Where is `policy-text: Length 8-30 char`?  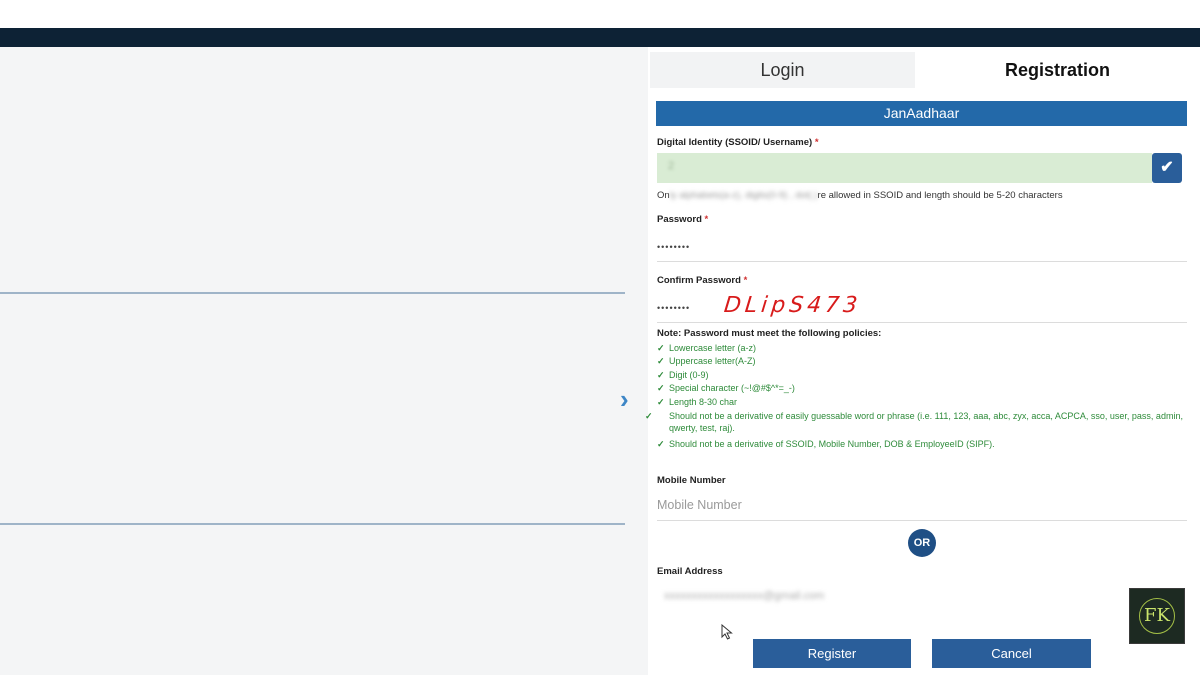
policy-text: Length 8-30 char is located at coordinates (703, 402).